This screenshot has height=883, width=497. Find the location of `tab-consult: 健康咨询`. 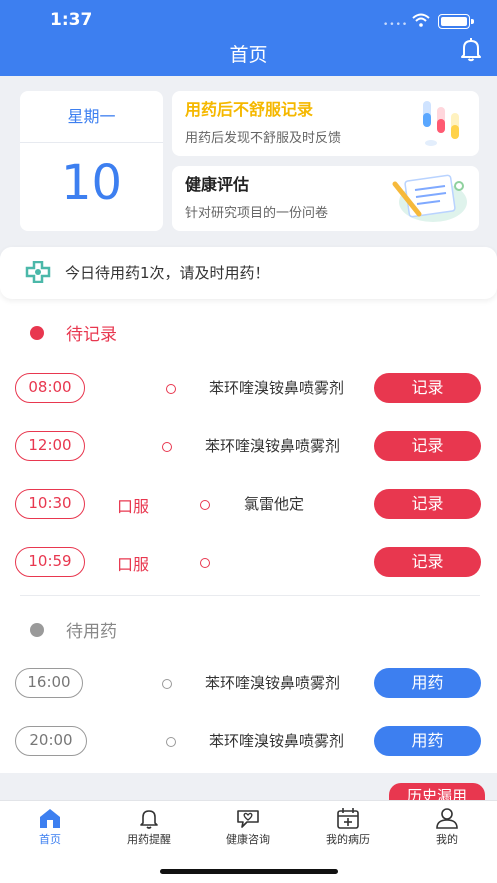

tab-consult: 健康咨询 is located at coordinates (248, 827).